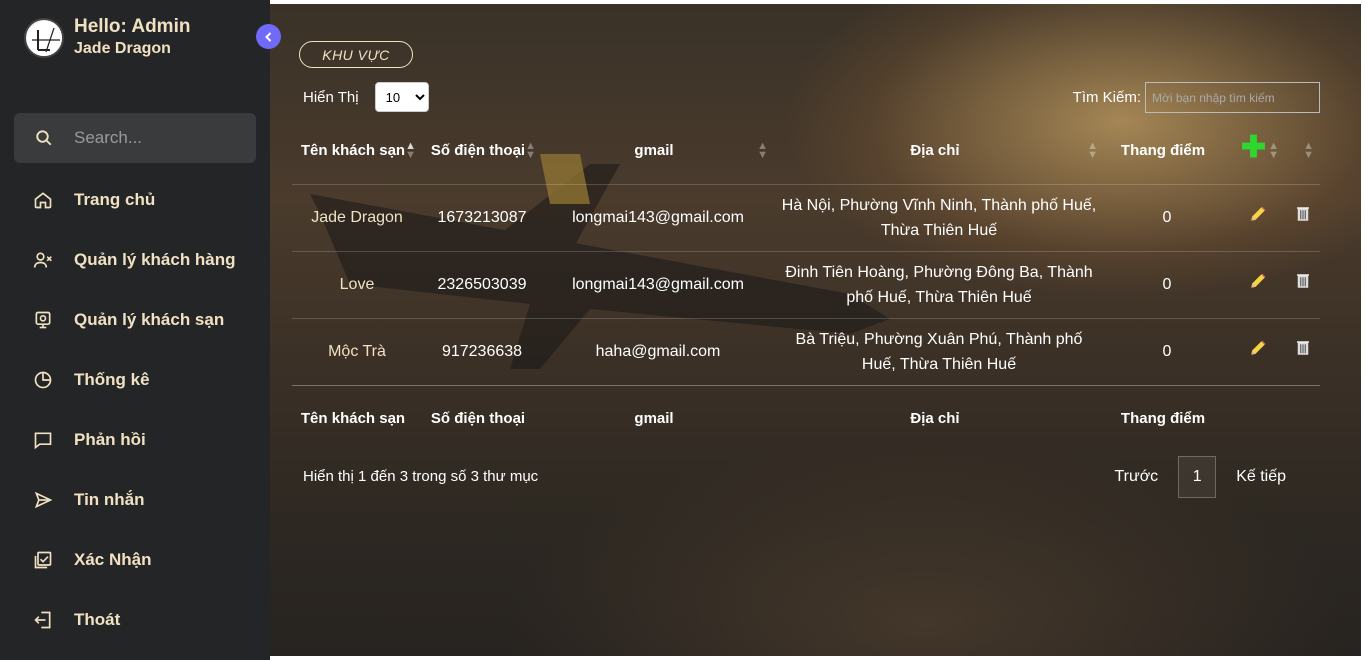 The image size is (1366, 660). Describe the element at coordinates (113, 559) in the screenshot. I see `sidebar-item-label: Xác Nhận` at that location.